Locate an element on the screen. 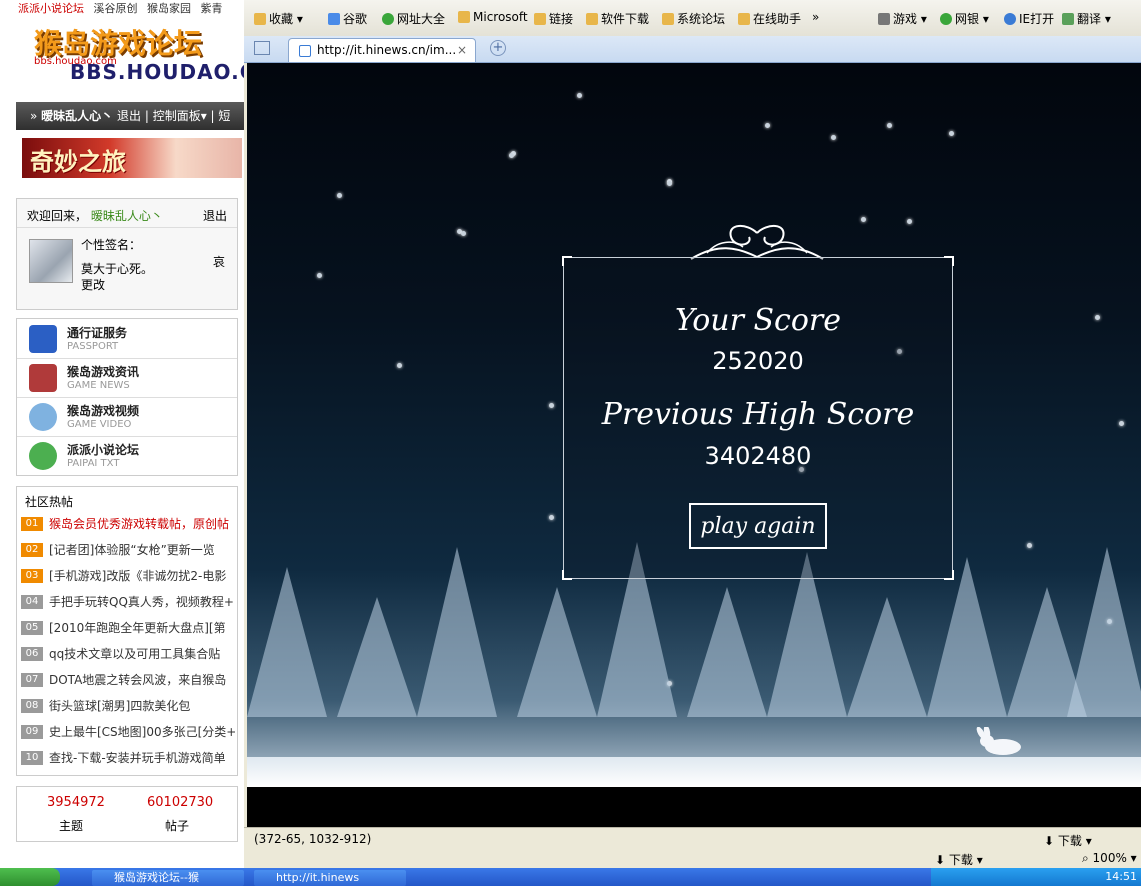 This screenshot has width=1141, height=886. post-title: [2010年跑跑全年更新大盘点][第 is located at coordinates (137, 628).